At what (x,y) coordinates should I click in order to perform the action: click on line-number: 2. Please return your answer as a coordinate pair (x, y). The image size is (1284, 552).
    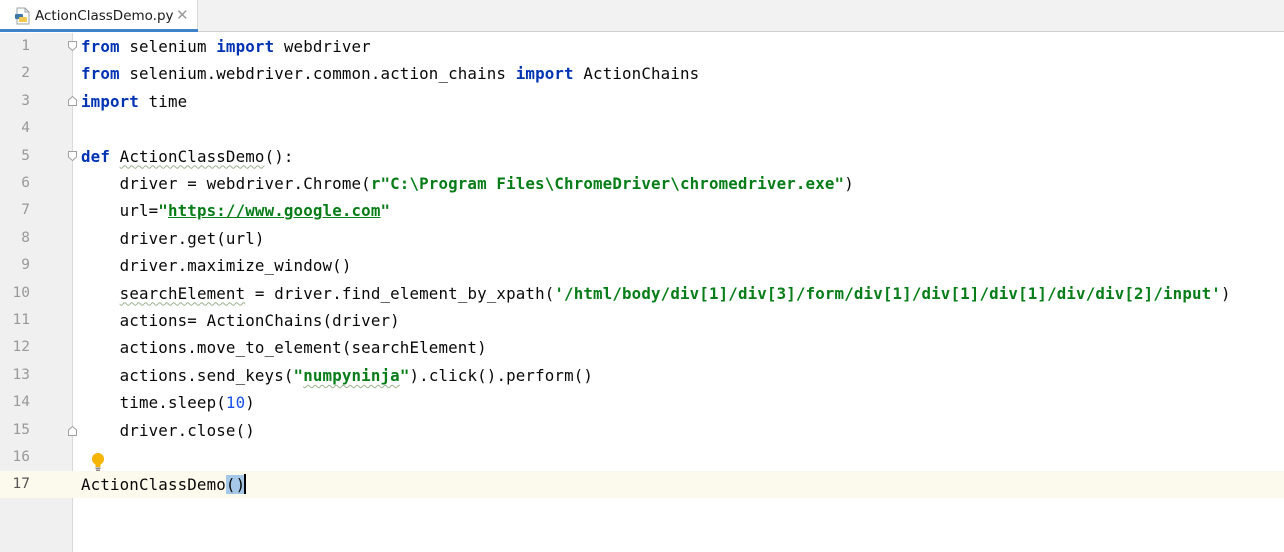
    Looking at the image, I should click on (25, 73).